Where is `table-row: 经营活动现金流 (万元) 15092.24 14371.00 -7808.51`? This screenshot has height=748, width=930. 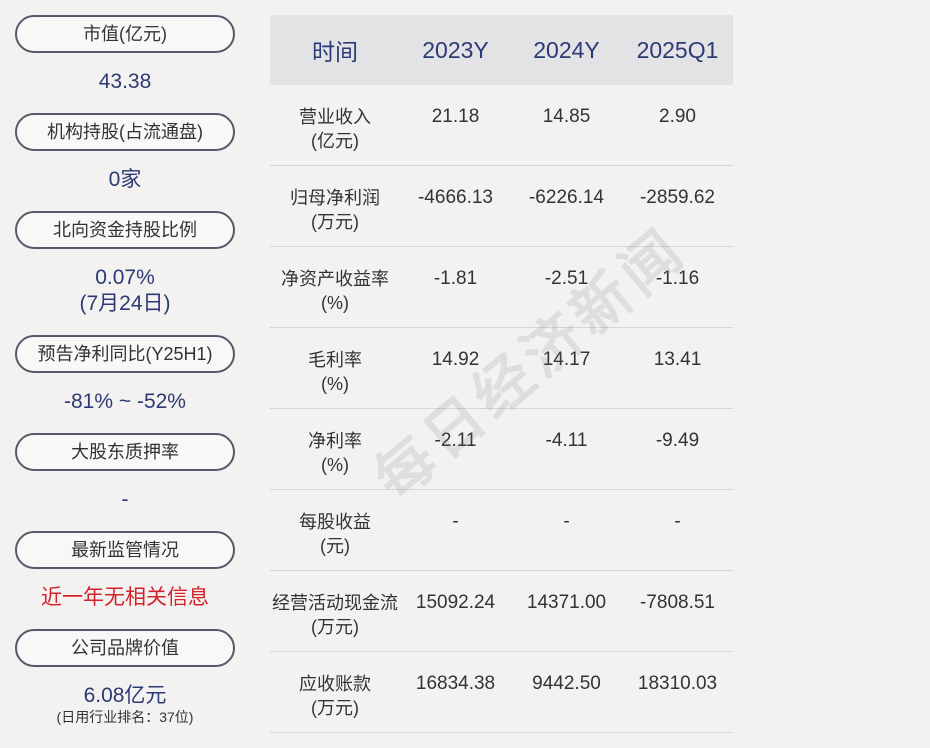 table-row: 经营活动现金流 (万元) 15092.24 14371.00 -7808.51 is located at coordinates (501, 611).